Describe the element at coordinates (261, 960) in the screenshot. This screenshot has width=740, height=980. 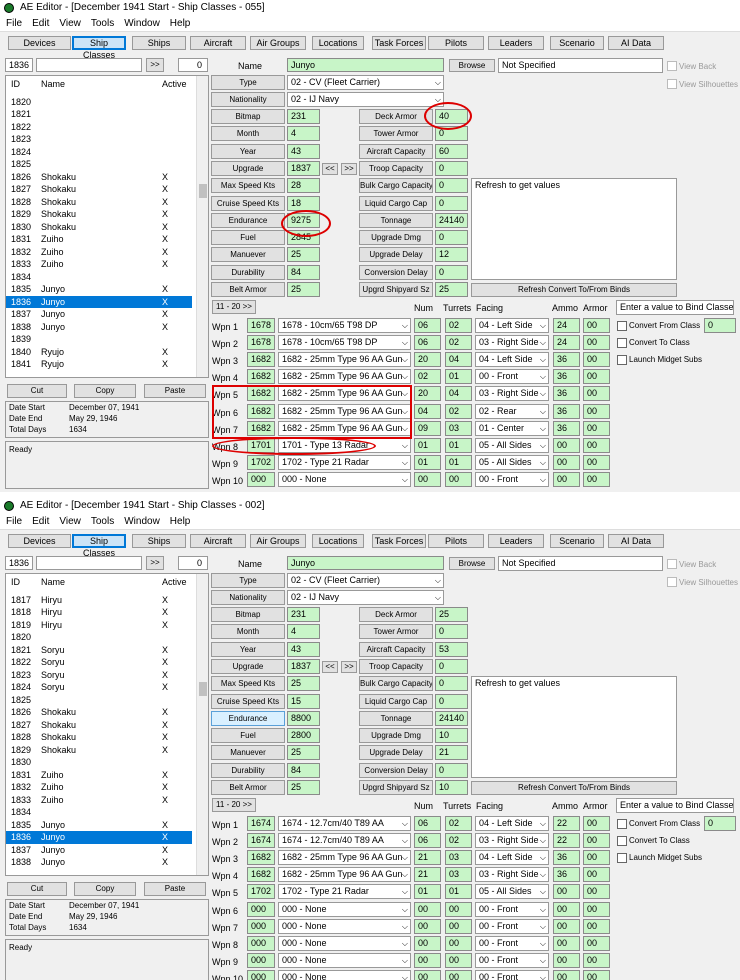
I see `weapon-id-9: 000` at that location.